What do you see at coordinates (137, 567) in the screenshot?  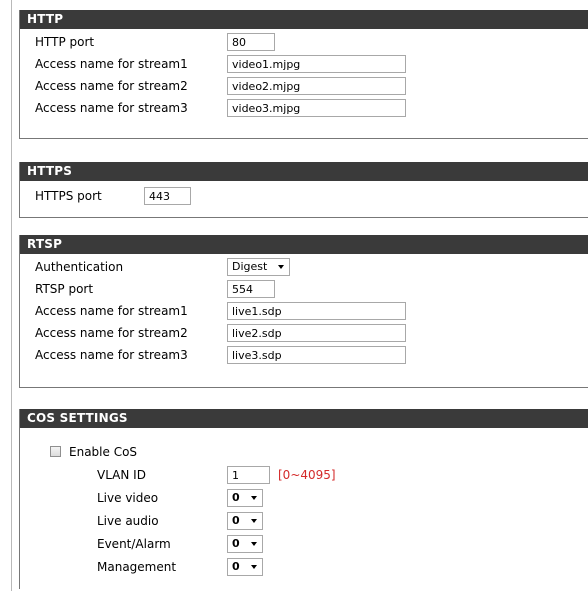 I see `management-label: Management` at bounding box center [137, 567].